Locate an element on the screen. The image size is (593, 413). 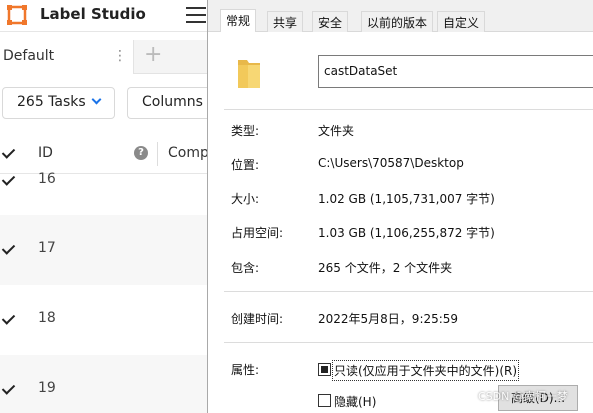
type-label: 类型: is located at coordinates (245, 131).